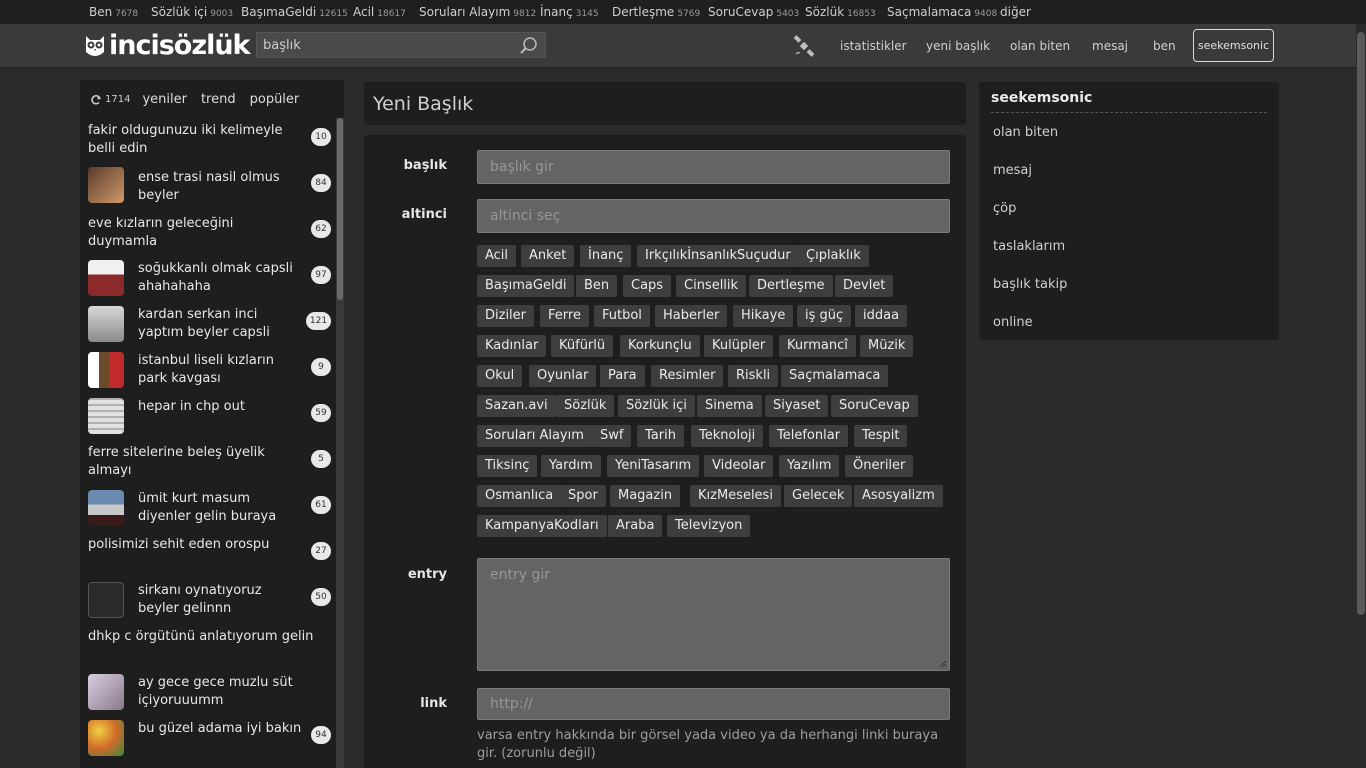  I want to click on channel-link: Soruları Alayım 9812, so click(477, 12).